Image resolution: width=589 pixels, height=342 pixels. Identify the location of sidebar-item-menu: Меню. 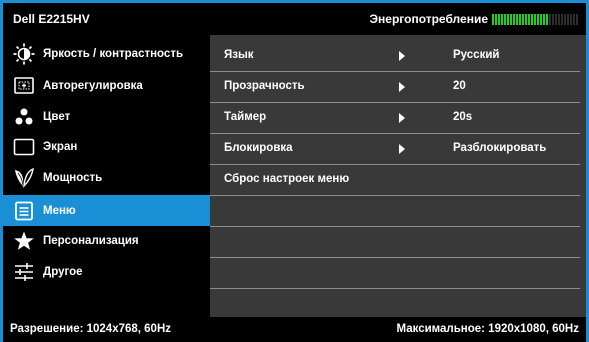
(106, 210).